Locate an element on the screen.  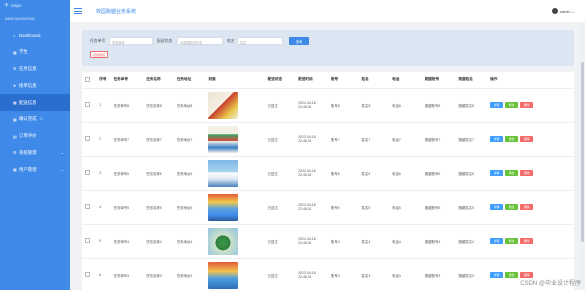
task-no-label: 任务单号 is located at coordinates (98, 41).